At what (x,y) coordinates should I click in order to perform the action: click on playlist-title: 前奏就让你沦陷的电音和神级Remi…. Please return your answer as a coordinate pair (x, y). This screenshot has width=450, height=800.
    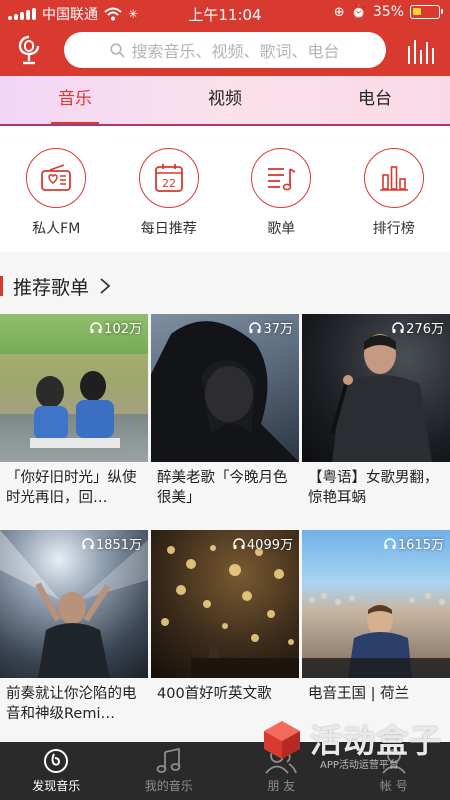
    Looking at the image, I should click on (71, 704).